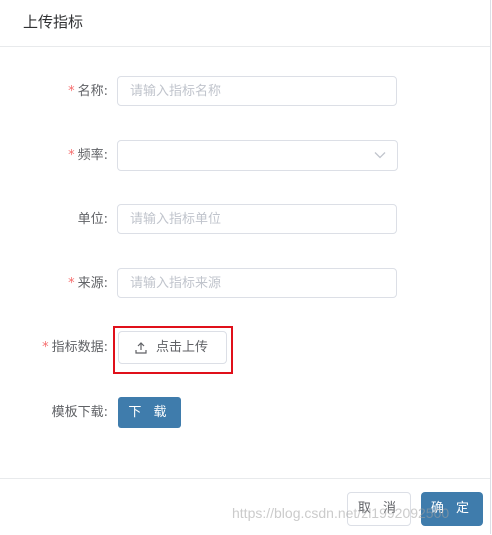 This screenshot has height=535, width=492. Describe the element at coordinates (92, 155) in the screenshot. I see `frequency-label-text: 频率:` at that location.